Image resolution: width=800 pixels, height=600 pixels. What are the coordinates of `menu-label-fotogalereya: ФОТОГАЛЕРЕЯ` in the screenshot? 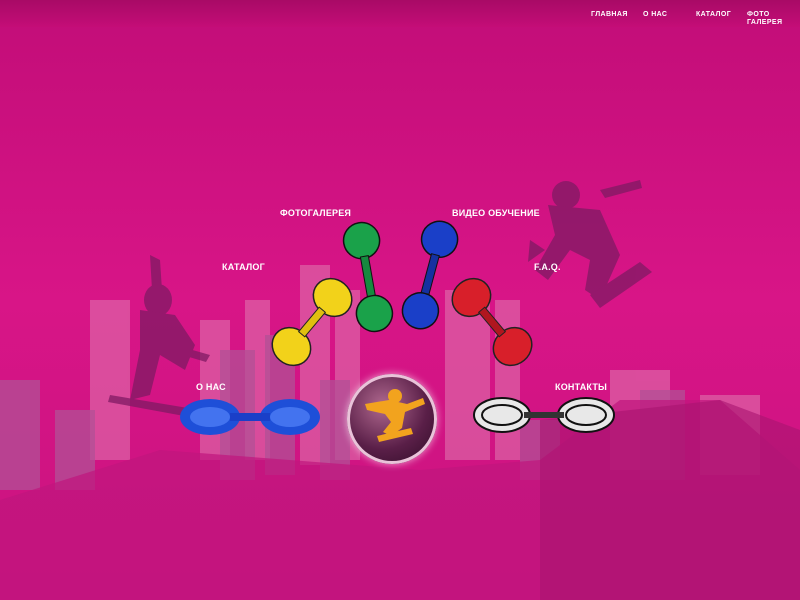 It's located at (315, 213).